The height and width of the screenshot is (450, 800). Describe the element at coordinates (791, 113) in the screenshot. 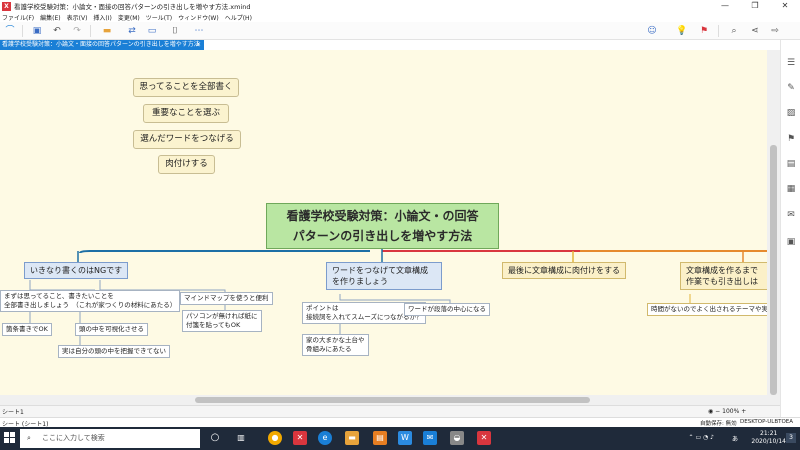

I see `image-icon: ▨` at that location.